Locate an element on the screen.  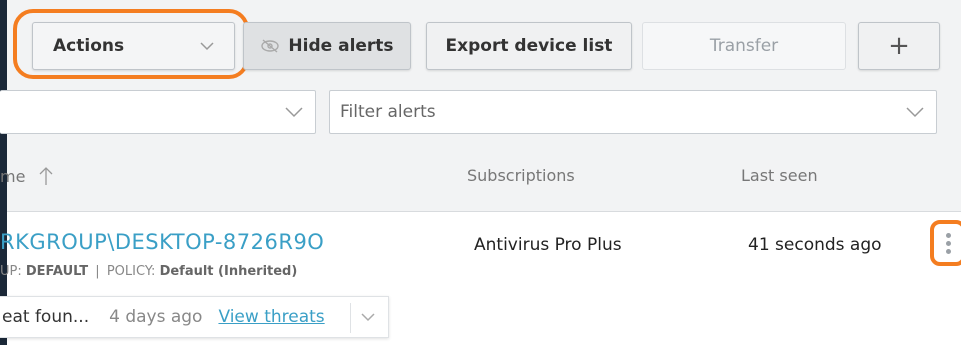
filter-alerts-placeholder: Filter alerts is located at coordinates (388, 112).